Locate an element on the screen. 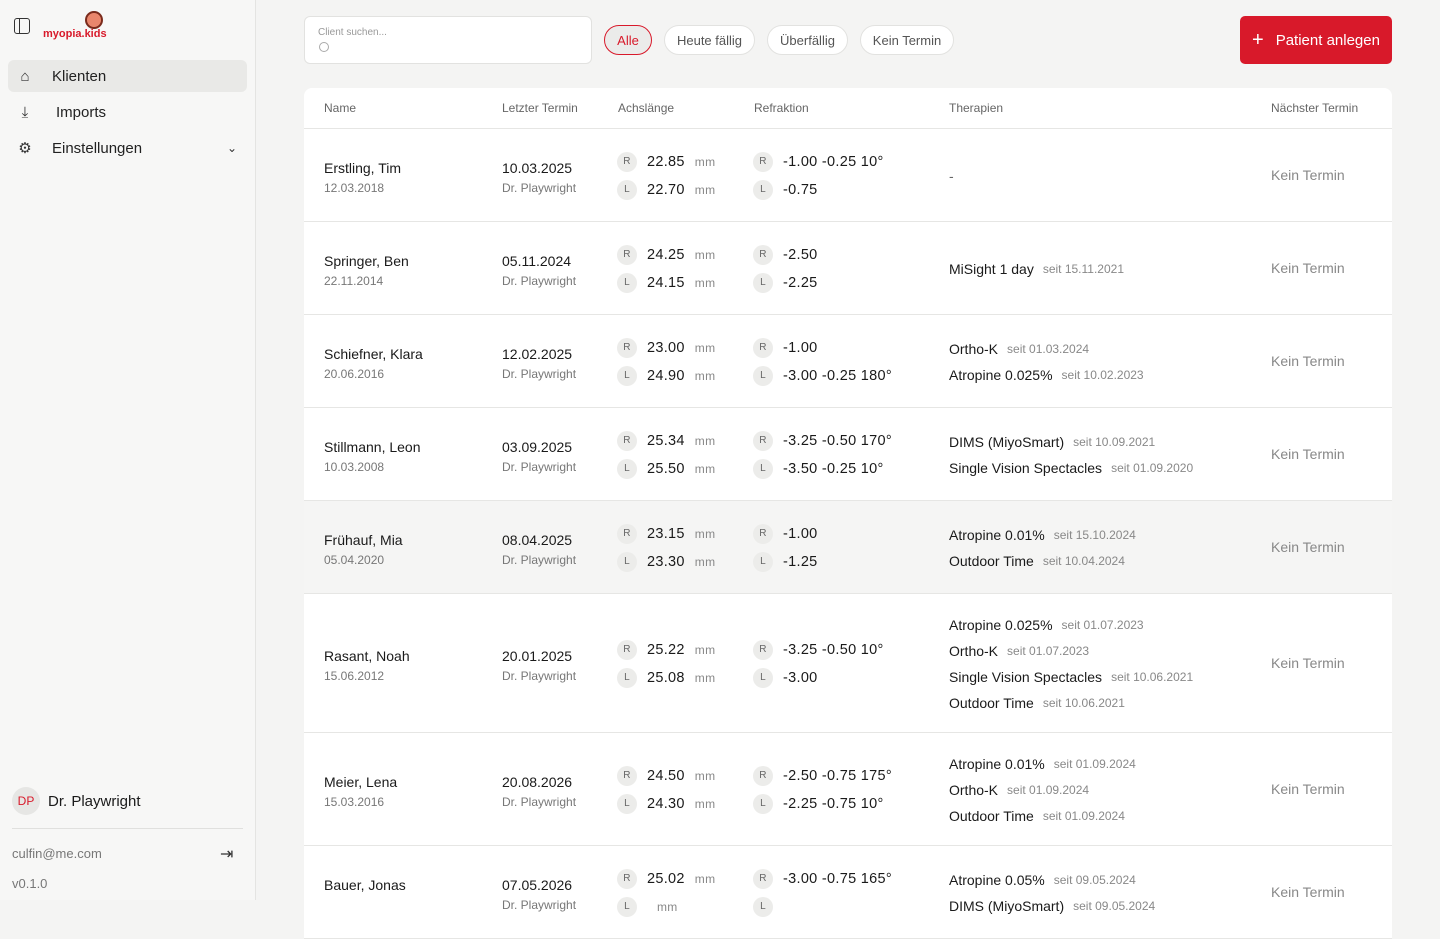  sidebar-item-klienten: ⌂ Klienten is located at coordinates (127, 76).